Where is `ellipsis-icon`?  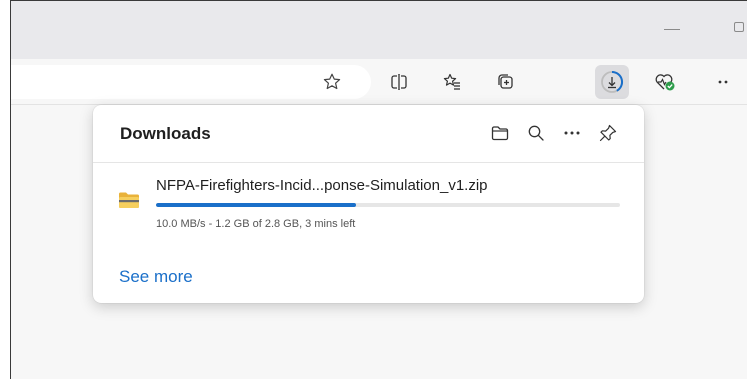 ellipsis-icon is located at coordinates (572, 133).